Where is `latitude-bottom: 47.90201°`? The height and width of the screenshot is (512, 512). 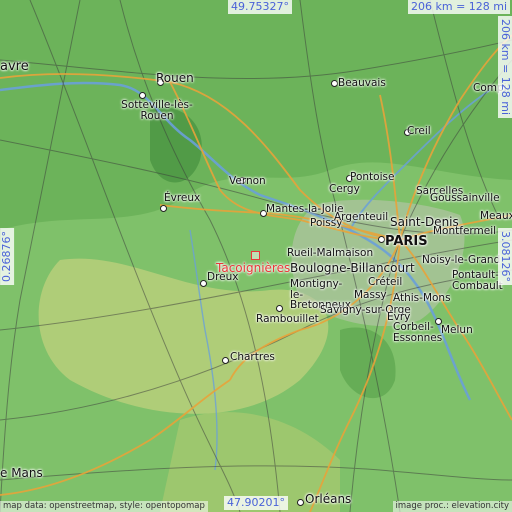 latitude-bottom: 47.90201° is located at coordinates (256, 503).